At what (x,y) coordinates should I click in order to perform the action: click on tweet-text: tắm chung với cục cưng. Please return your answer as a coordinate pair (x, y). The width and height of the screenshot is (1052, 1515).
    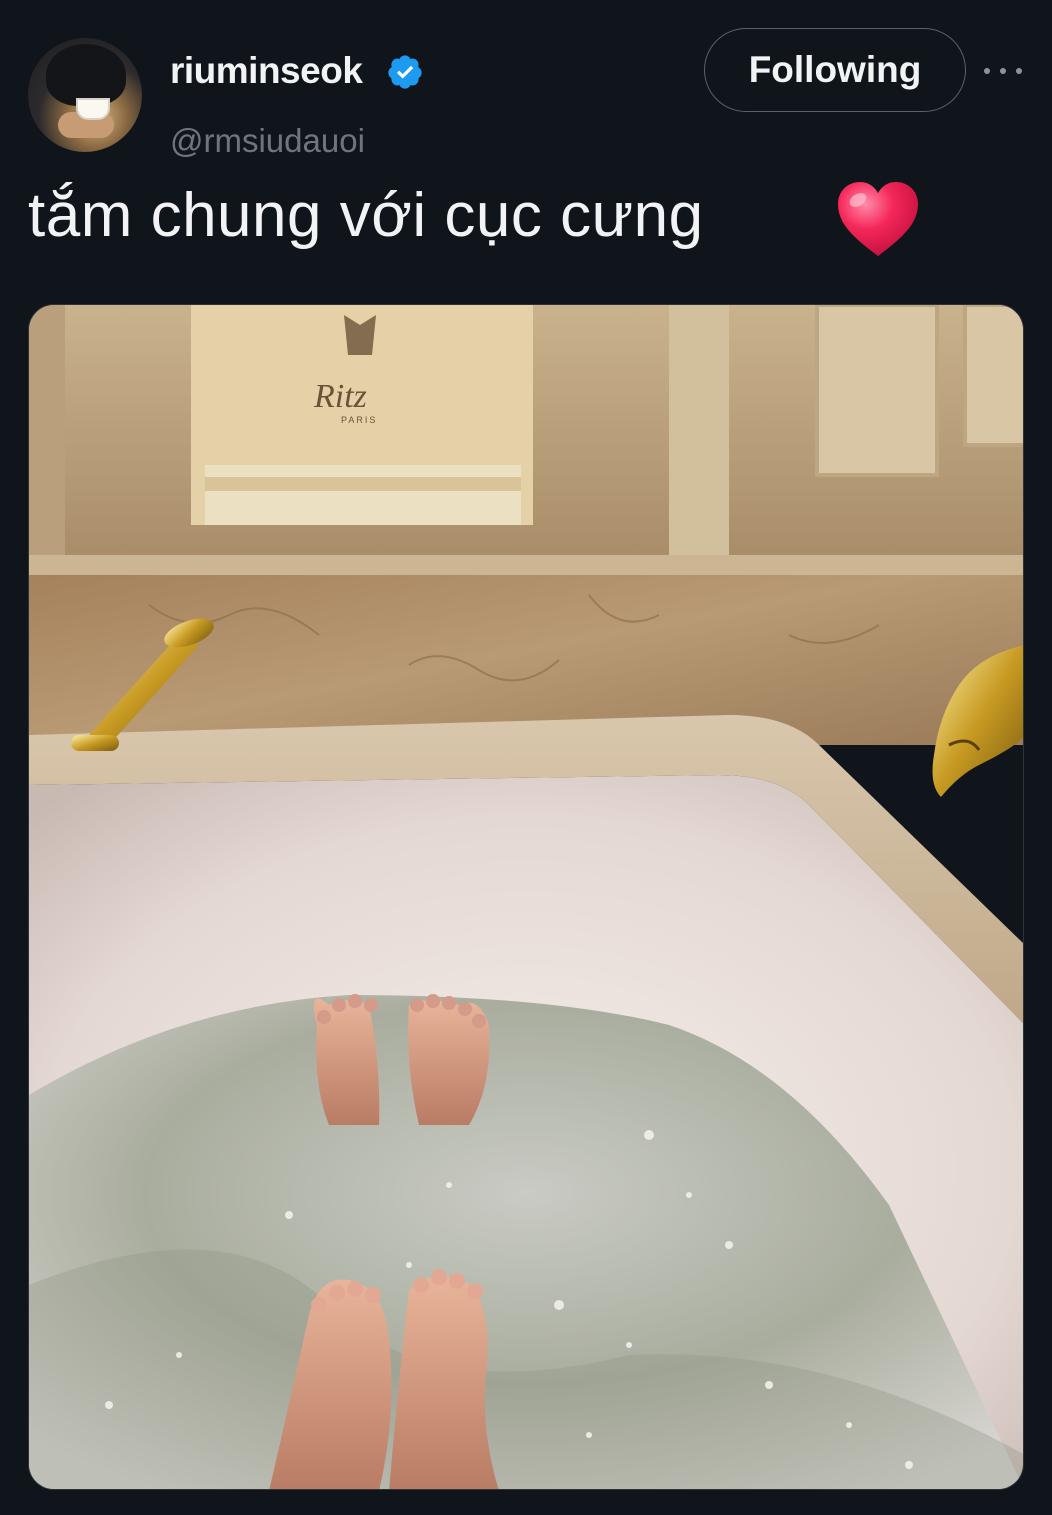
    Looking at the image, I should click on (366, 215).